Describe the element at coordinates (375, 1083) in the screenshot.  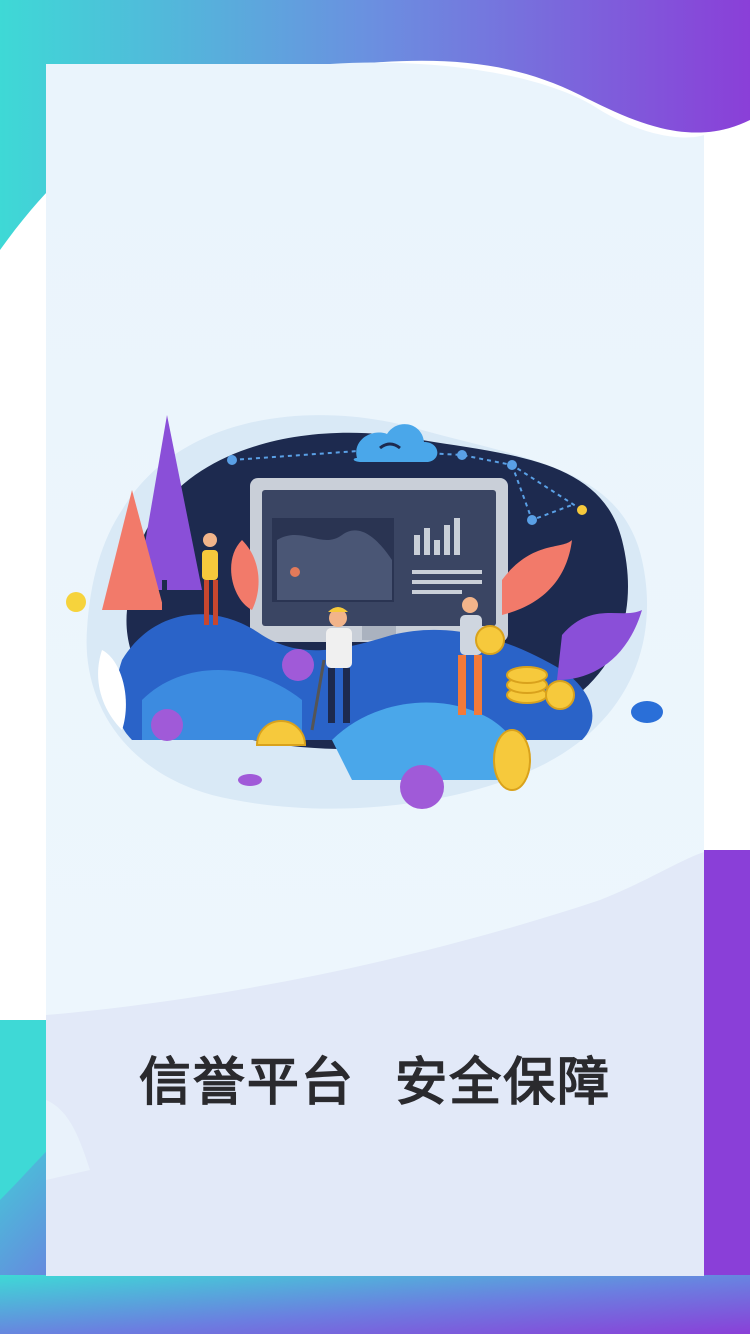
I see `slogan-text: 信誉平台 安全保障` at that location.